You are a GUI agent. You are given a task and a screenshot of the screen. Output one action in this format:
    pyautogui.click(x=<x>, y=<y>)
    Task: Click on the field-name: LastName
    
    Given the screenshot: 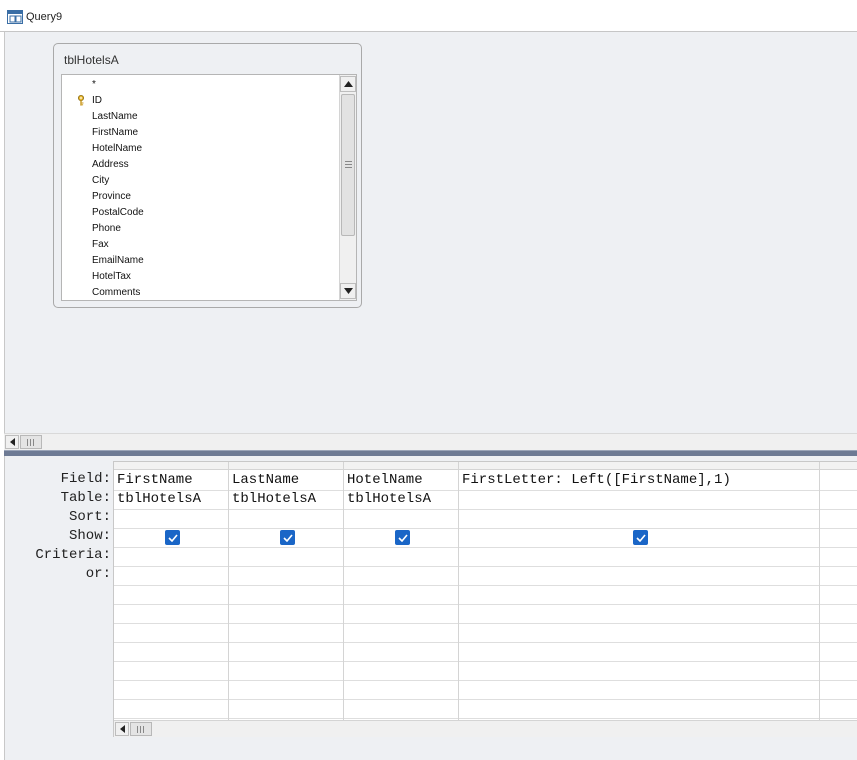 What is the action you would take?
    pyautogui.click(x=115, y=116)
    